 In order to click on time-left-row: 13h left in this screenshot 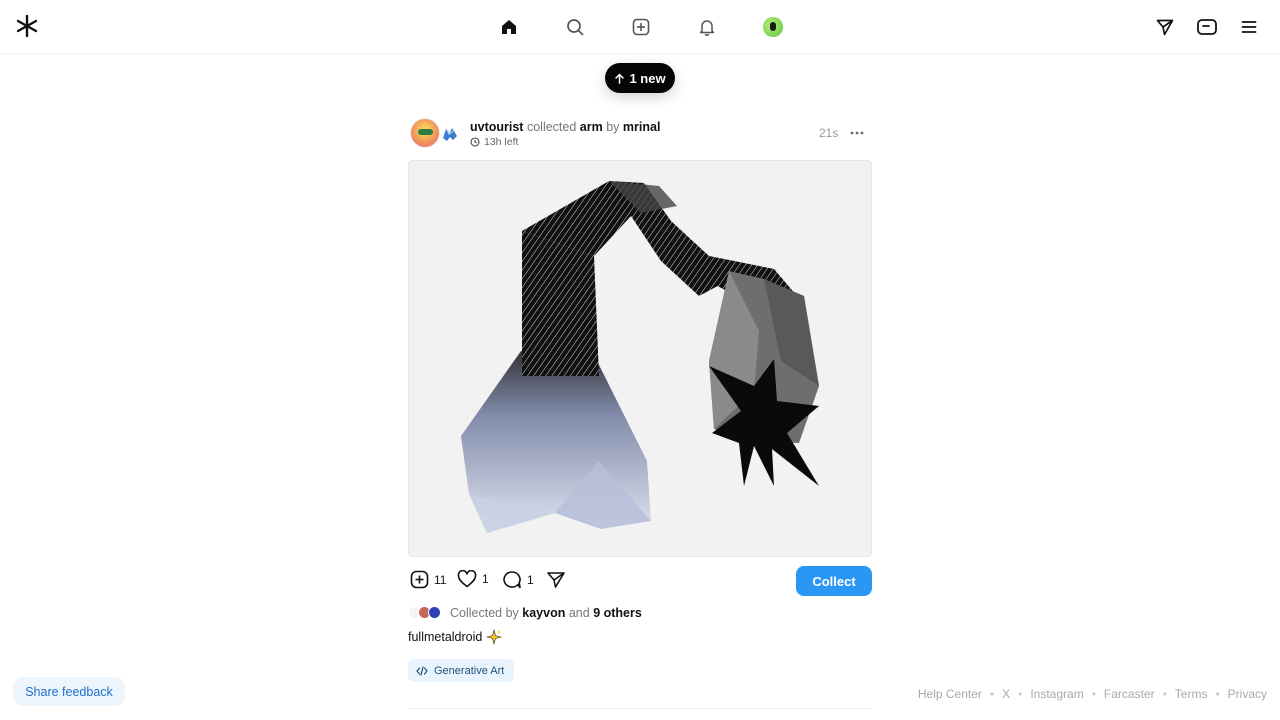, I will do `click(494, 142)`.